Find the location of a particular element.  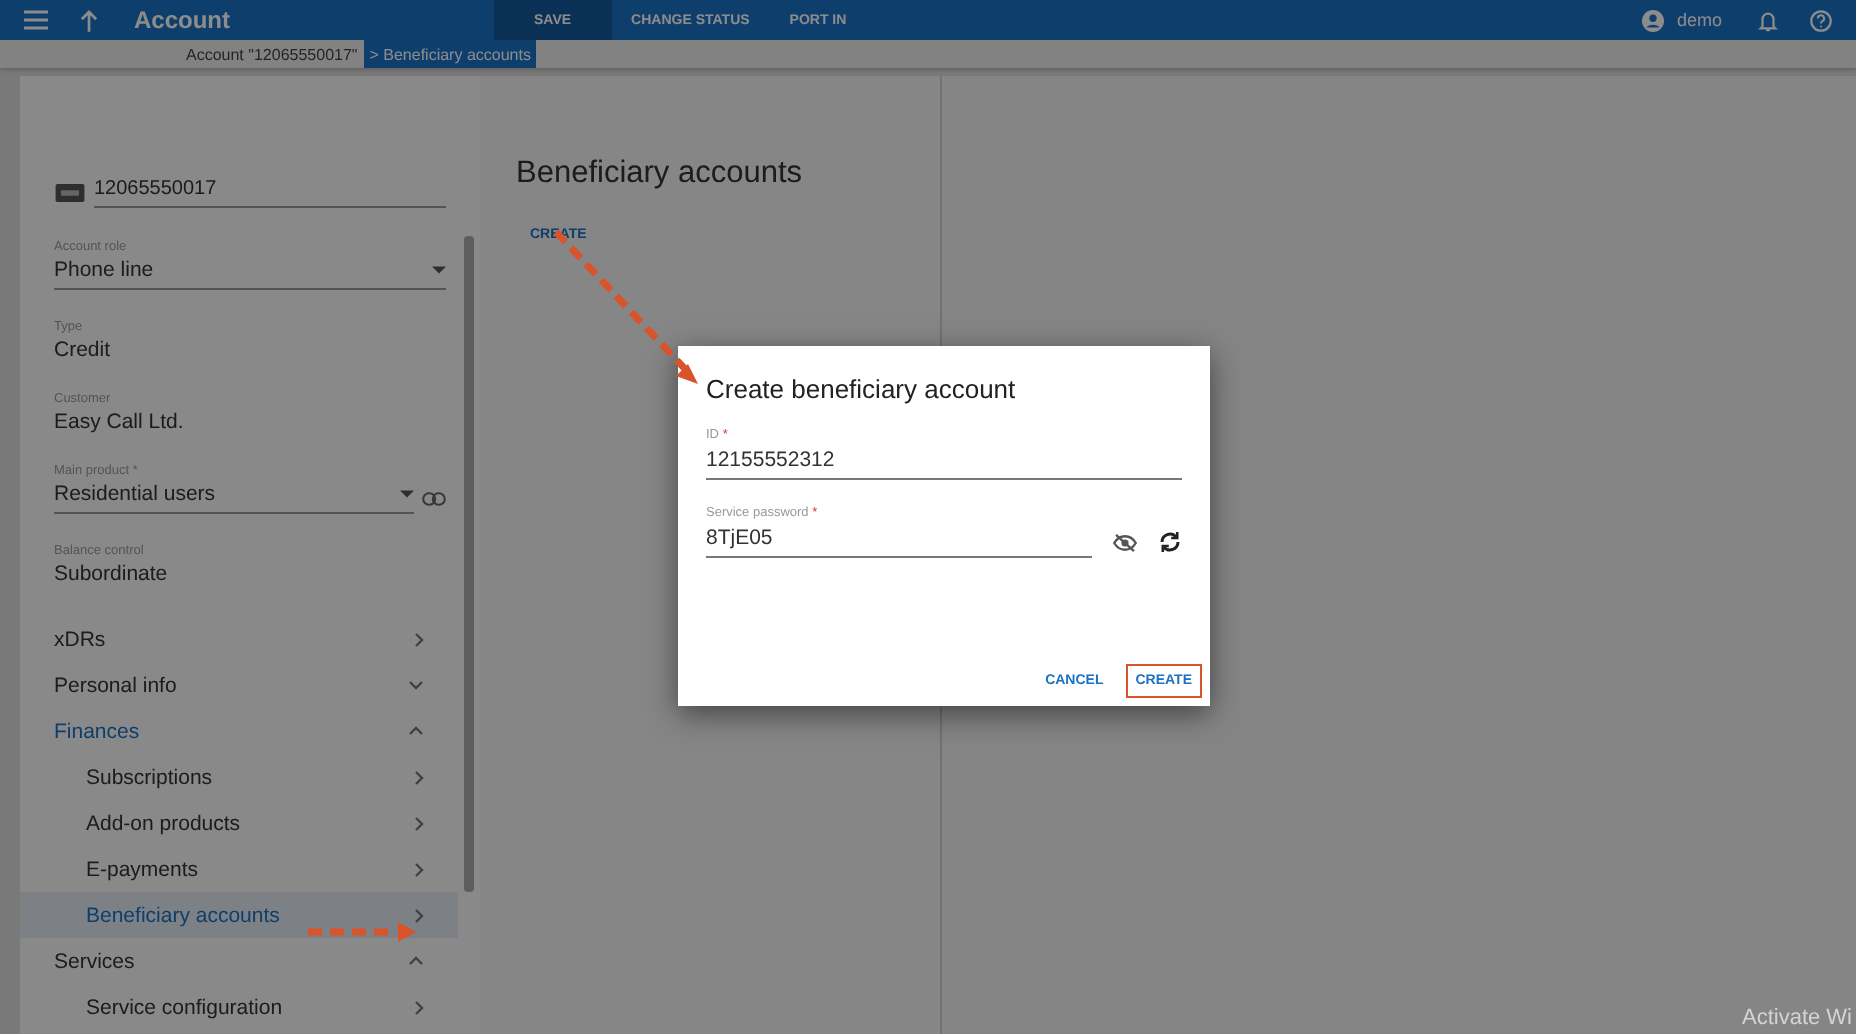

breadcrumb: > Beneficiary accounts is located at coordinates (450, 54).